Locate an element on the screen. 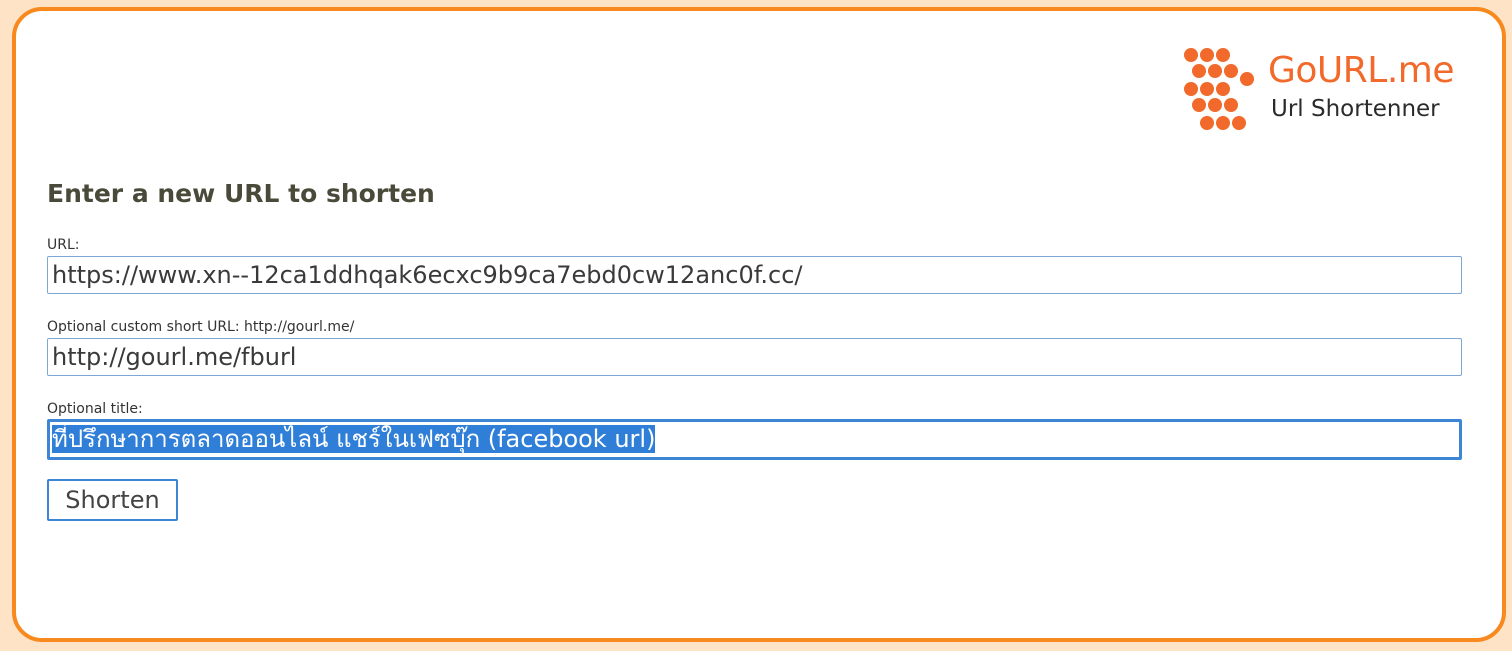 The image size is (1512, 651). form-heading: Enter a new URL to shorten is located at coordinates (241, 193).